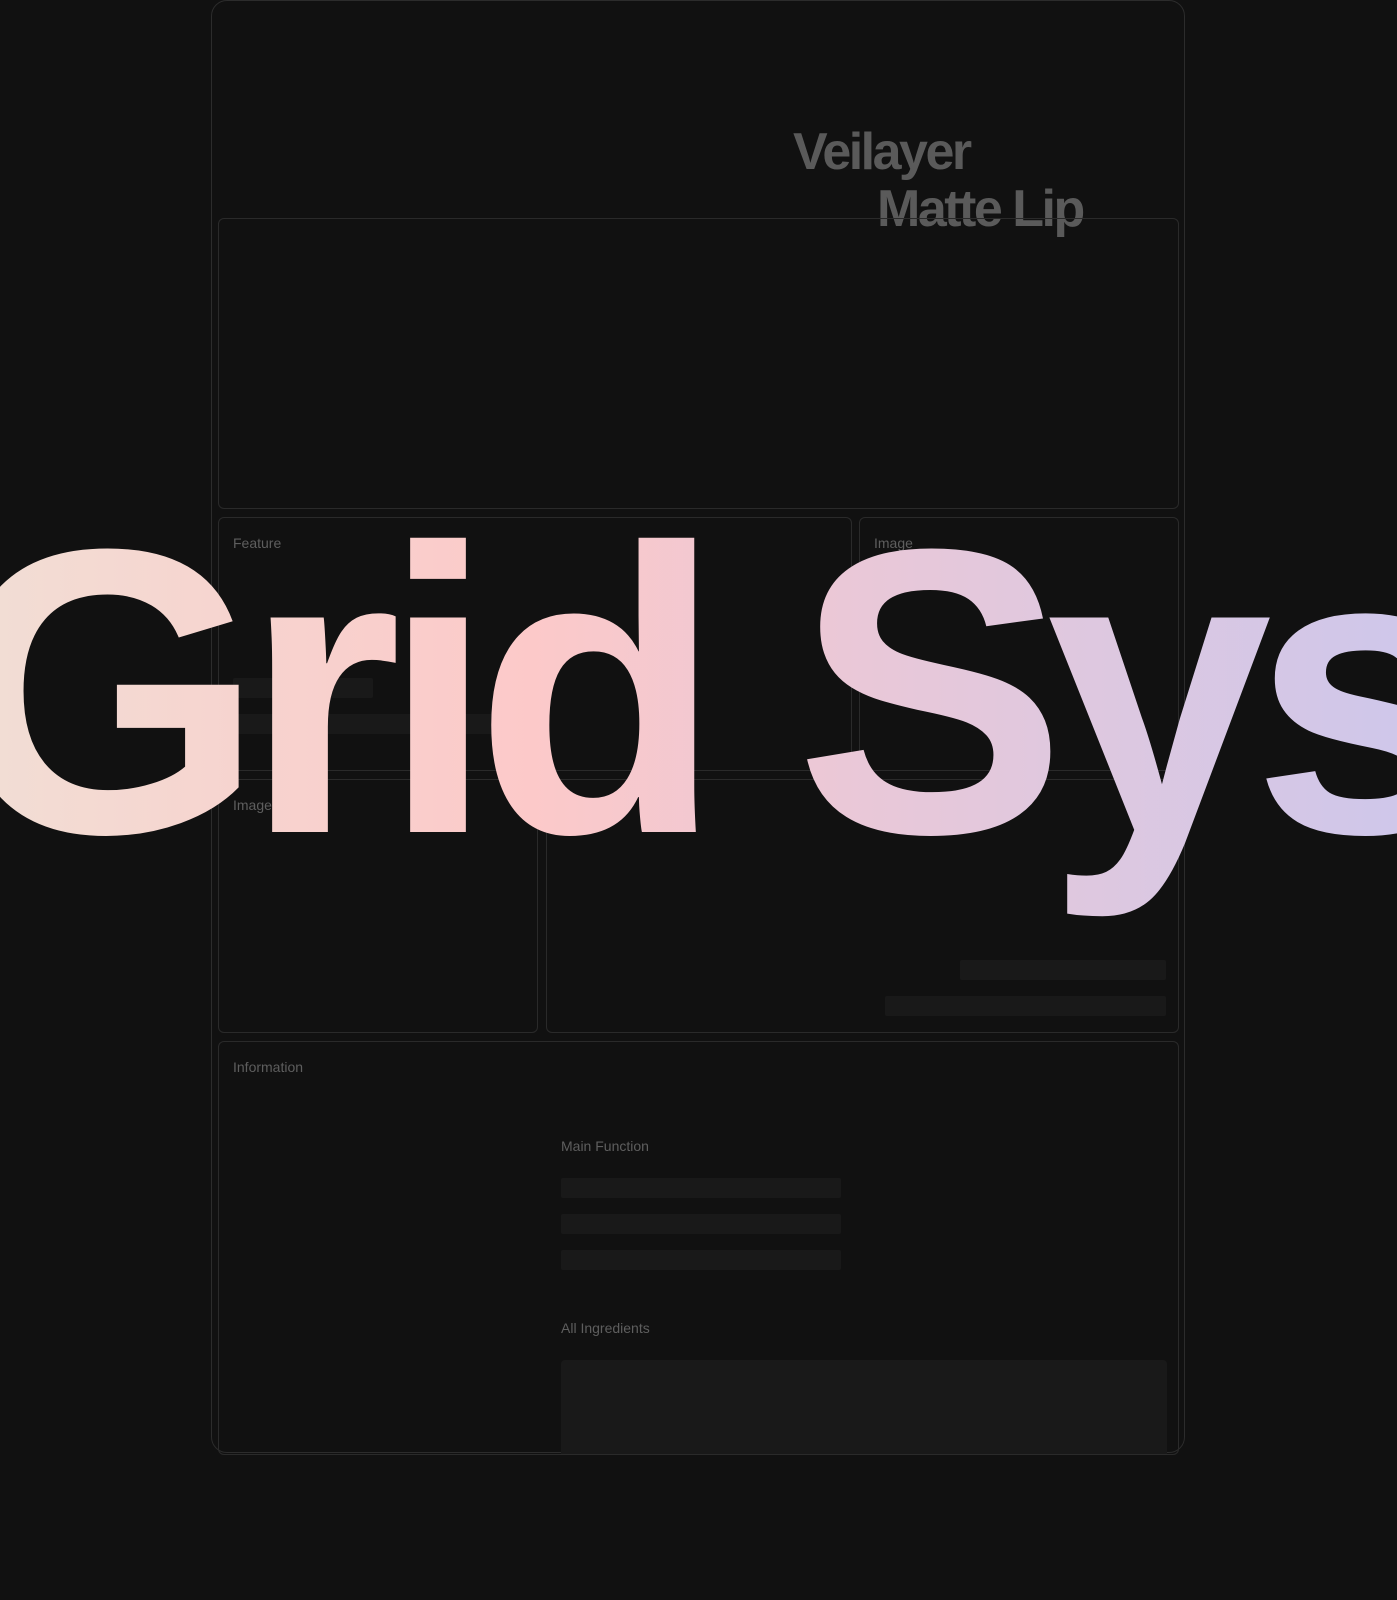 The width and height of the screenshot is (1397, 1600). Describe the element at coordinates (605, 1328) in the screenshot. I see `all-ingredients-label: All Ingredients` at that location.